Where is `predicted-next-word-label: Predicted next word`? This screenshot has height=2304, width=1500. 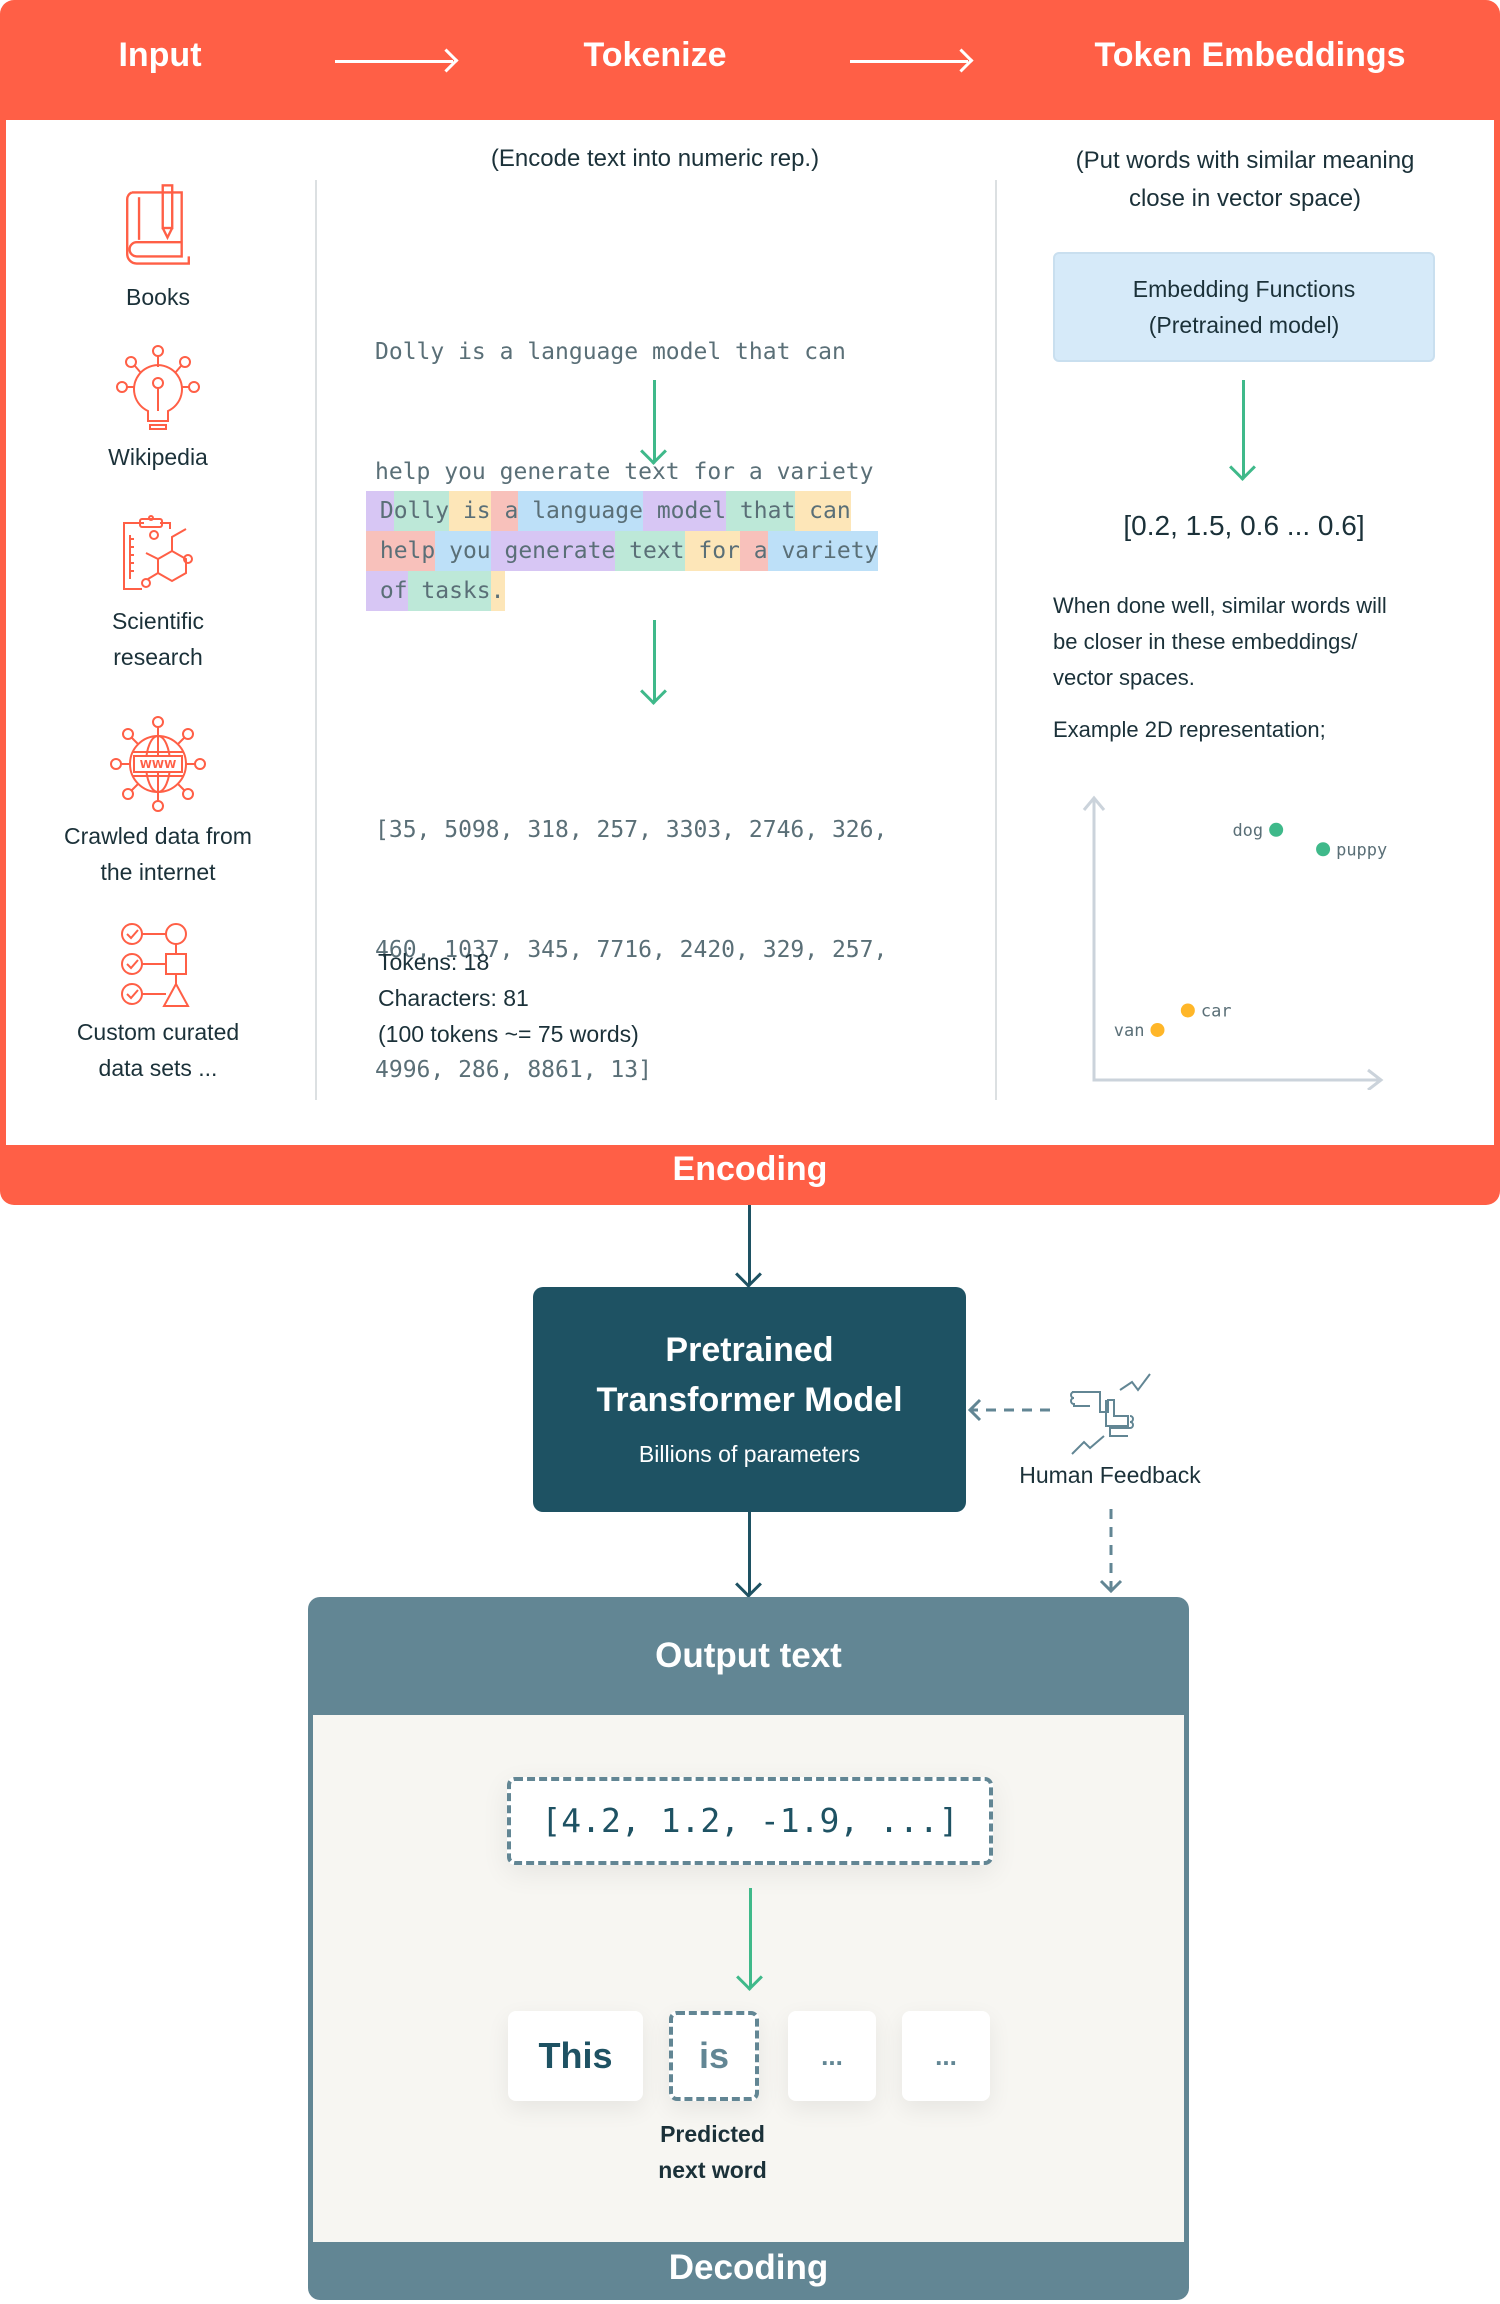 predicted-next-word-label: Predicted next word is located at coordinates (712, 2152).